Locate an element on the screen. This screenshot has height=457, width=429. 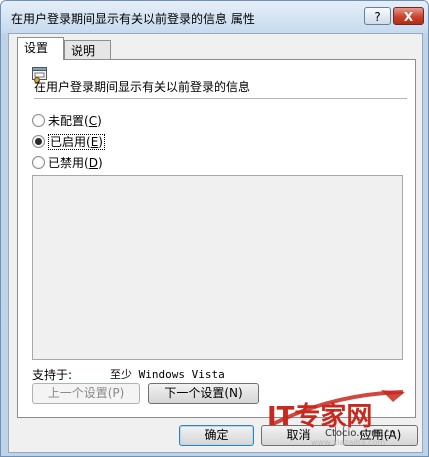
radio-circle-checked is located at coordinates (38, 141).